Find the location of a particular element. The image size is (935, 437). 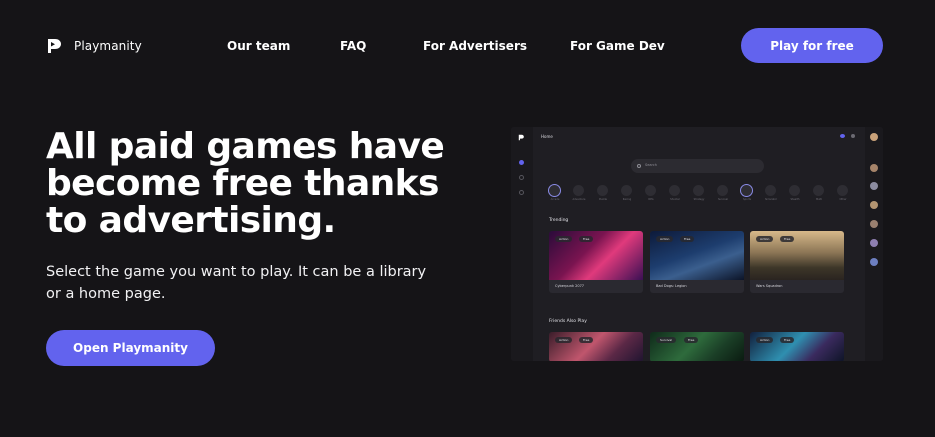

play-for-free-button: Play for free is located at coordinates (812, 45).